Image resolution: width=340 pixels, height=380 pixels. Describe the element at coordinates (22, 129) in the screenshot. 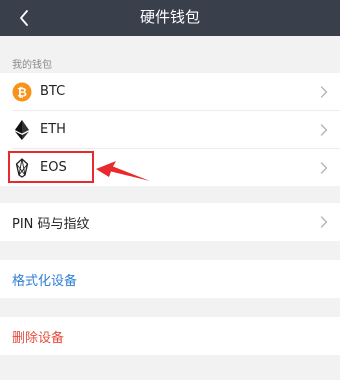

I see `ethereum-icon` at that location.